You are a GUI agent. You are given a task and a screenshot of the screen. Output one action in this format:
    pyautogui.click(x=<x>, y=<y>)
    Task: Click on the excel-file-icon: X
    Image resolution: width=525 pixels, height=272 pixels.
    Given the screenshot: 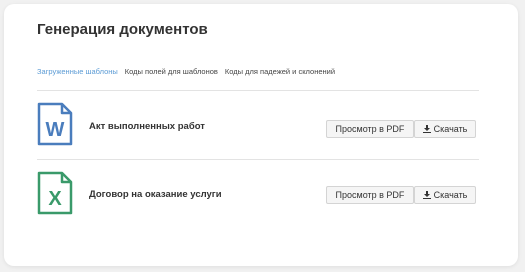 What is the action you would take?
    pyautogui.click(x=55, y=193)
    